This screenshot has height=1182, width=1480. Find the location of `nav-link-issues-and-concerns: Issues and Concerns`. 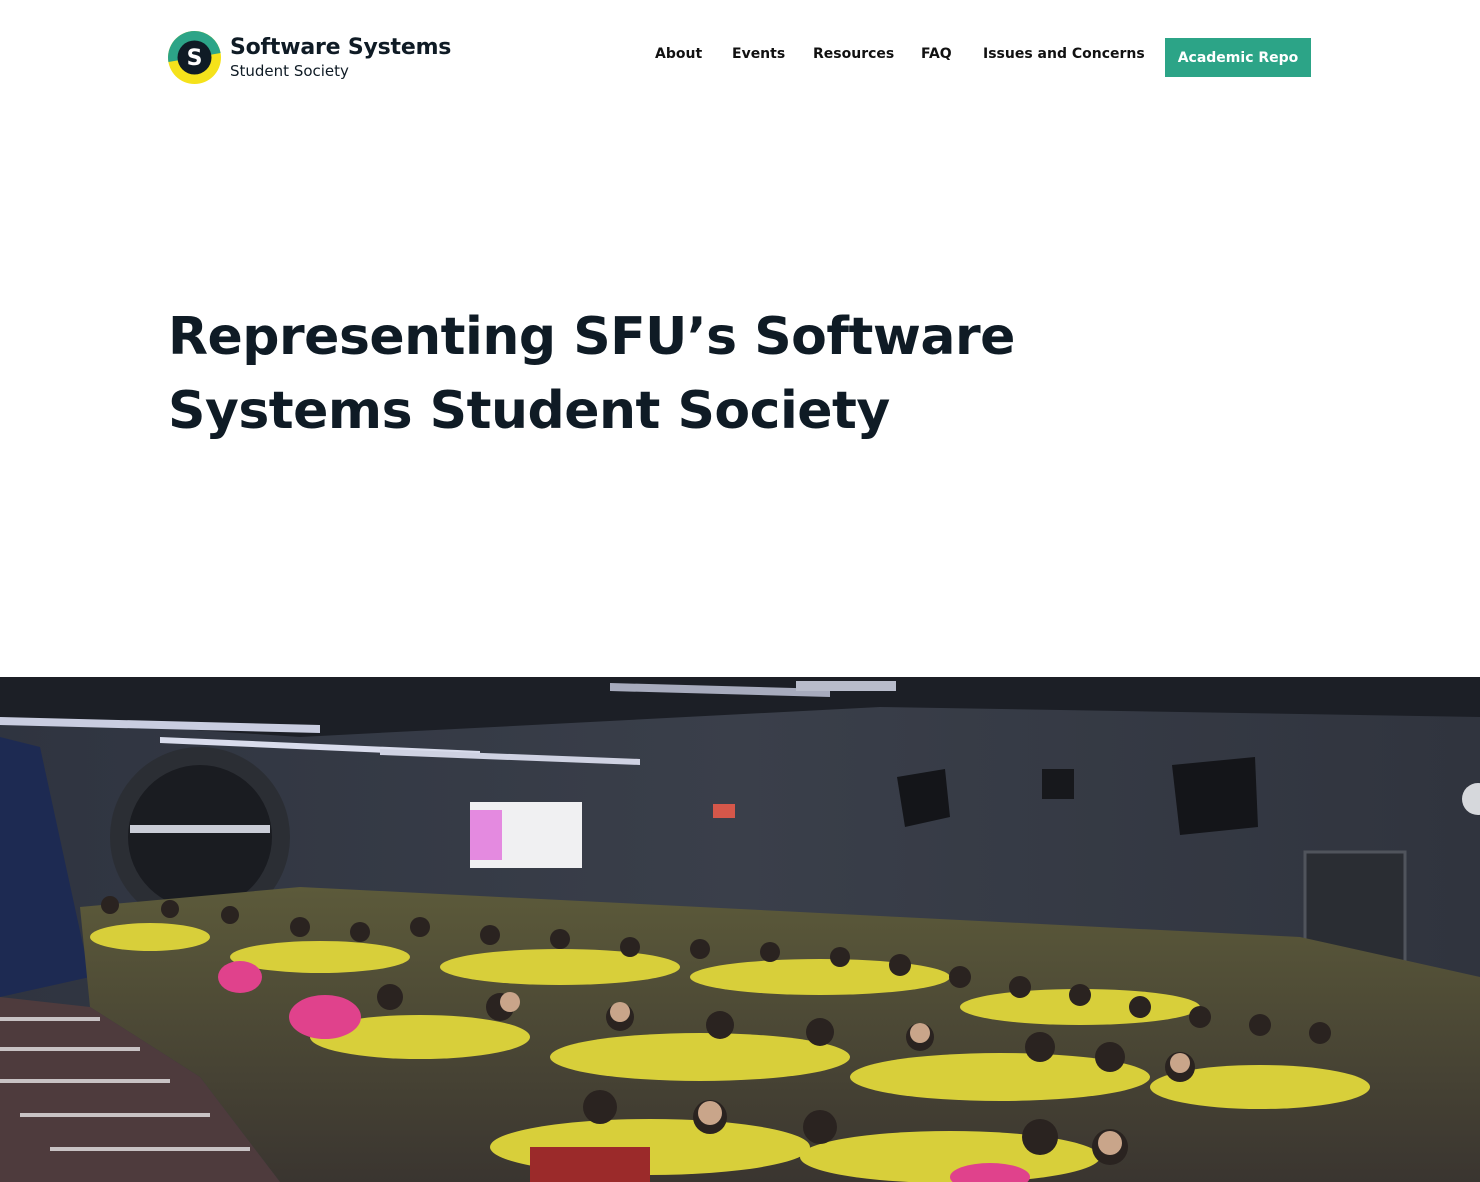

nav-link-issues-and-concerns: Issues and Concerns is located at coordinates (1064, 57).